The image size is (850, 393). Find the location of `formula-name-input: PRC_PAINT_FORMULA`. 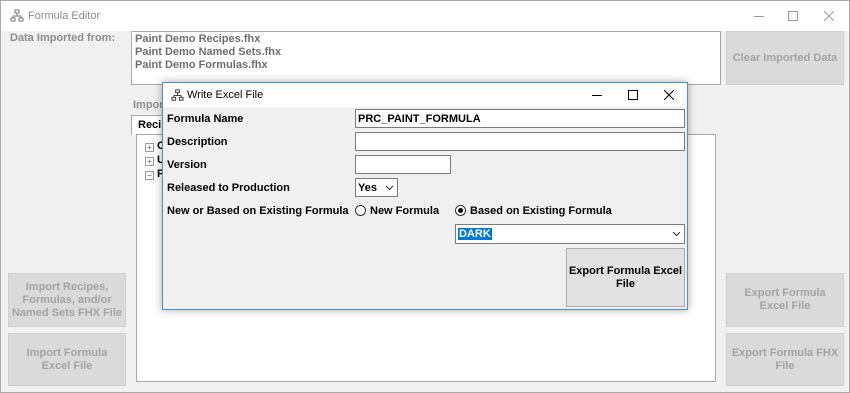

formula-name-input: PRC_PAINT_FORMULA is located at coordinates (520, 118).